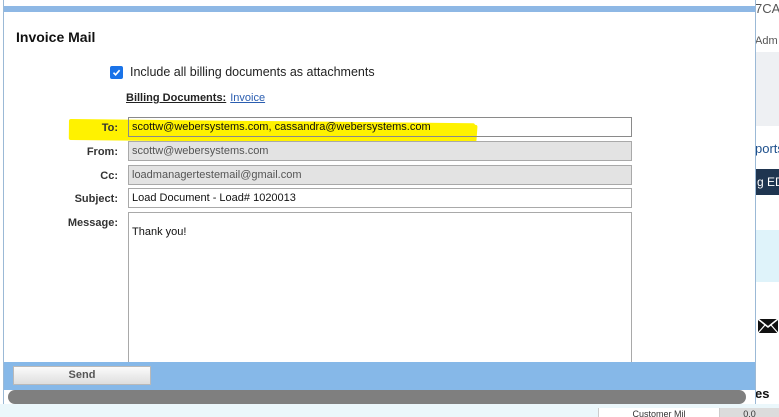 This screenshot has width=779, height=417. I want to click on background-edi-button: g EDI, so click(766, 182).